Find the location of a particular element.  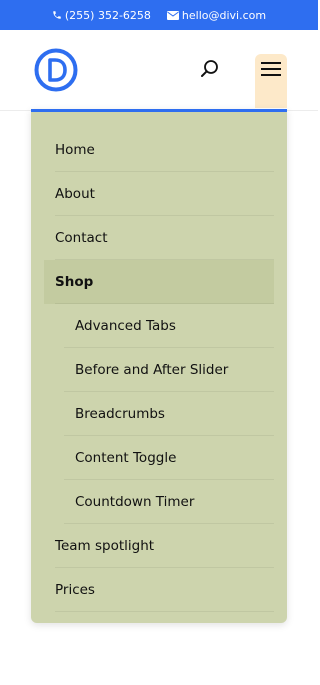

submenu-item-breadcrumbs: Breadcrumbs is located at coordinates (159, 414).